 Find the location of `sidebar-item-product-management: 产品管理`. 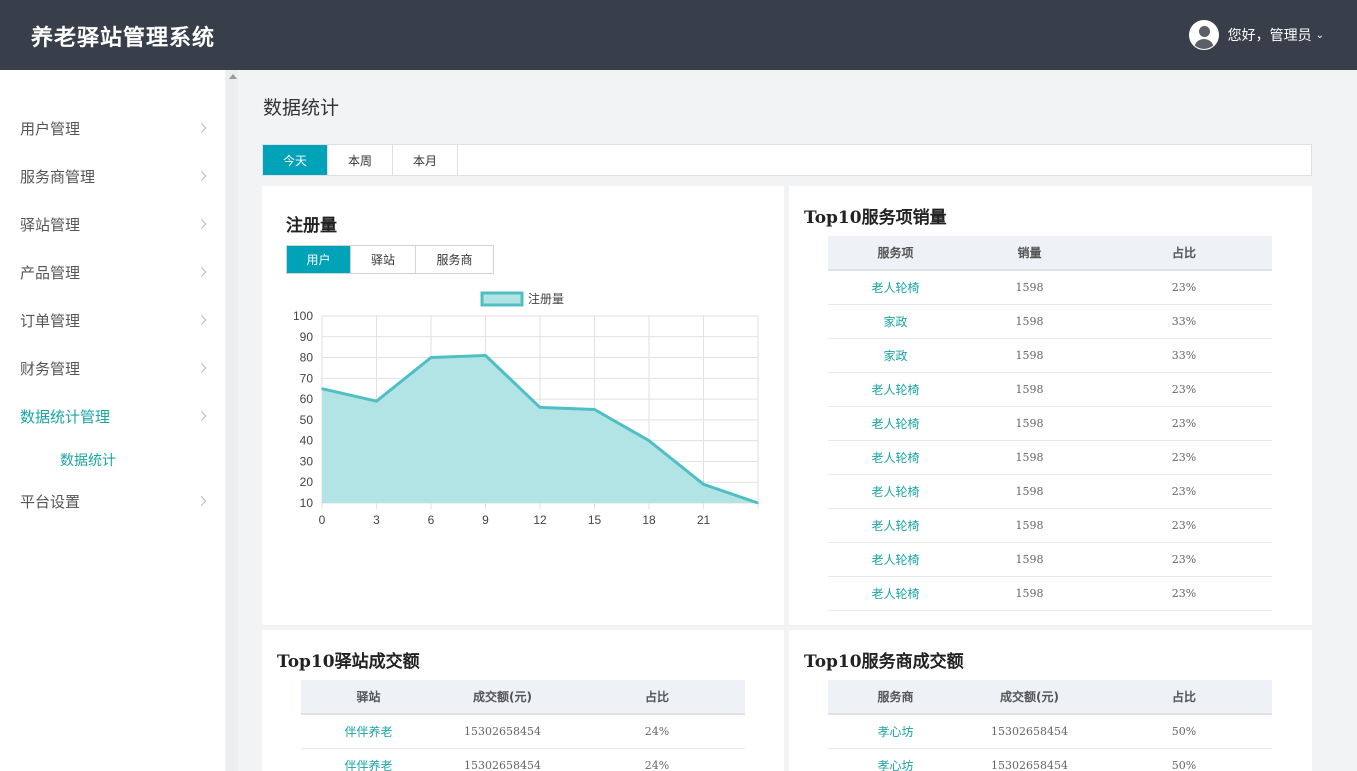

sidebar-item-product-management: 产品管理 is located at coordinates (112, 272).